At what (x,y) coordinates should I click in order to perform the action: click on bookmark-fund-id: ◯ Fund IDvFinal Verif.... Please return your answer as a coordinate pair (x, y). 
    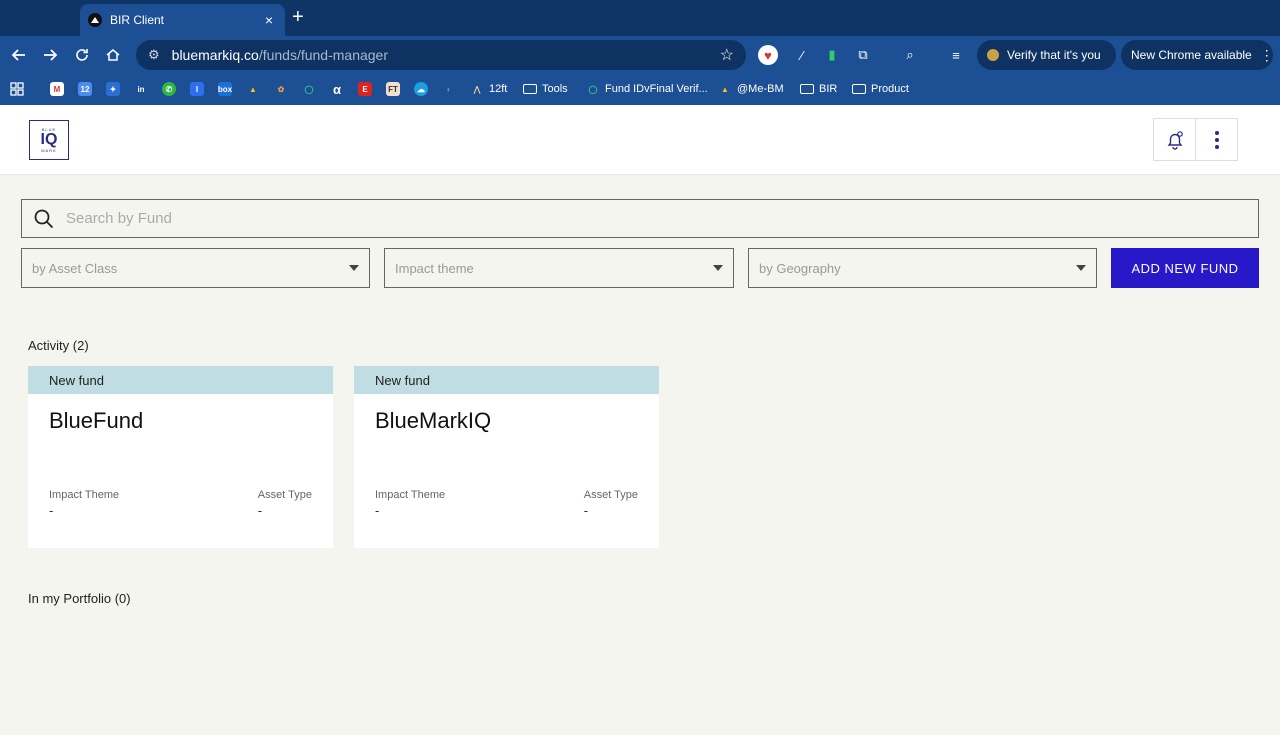
    Looking at the image, I should click on (647, 89).